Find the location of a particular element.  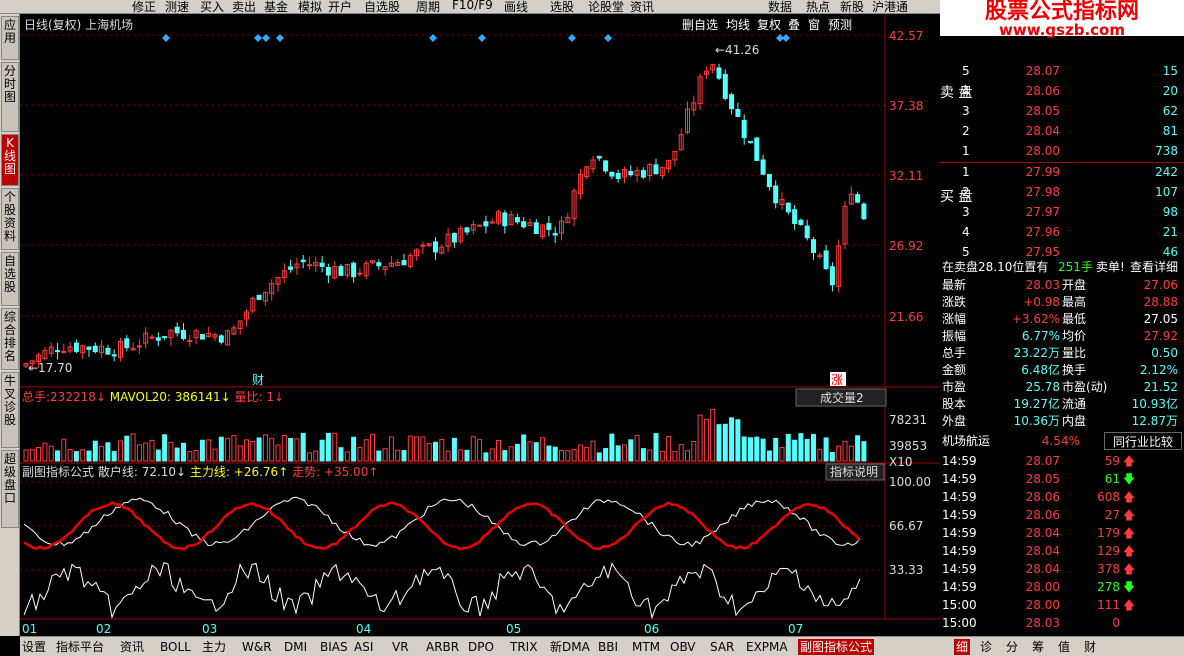

left-tab-2: K线图 is located at coordinates (10, 160).